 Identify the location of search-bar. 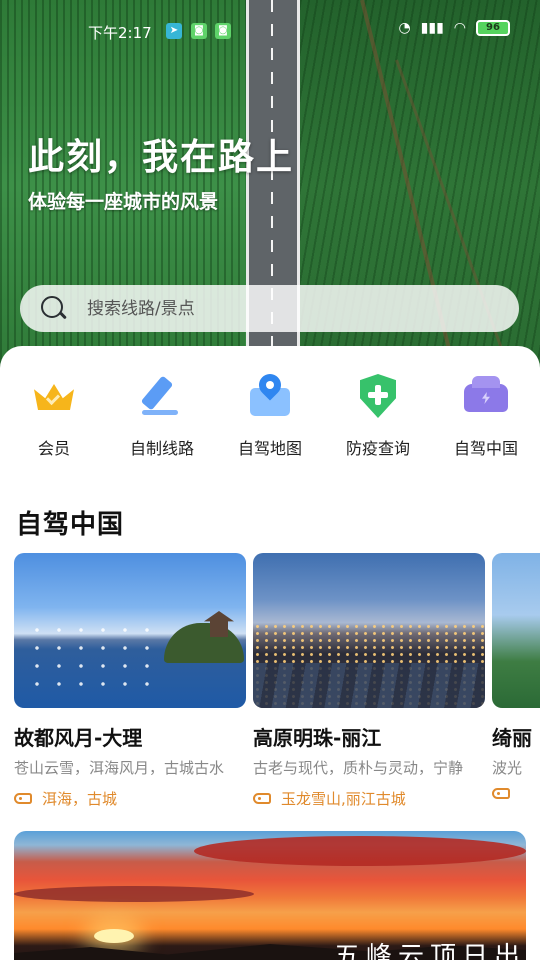
(269, 308).